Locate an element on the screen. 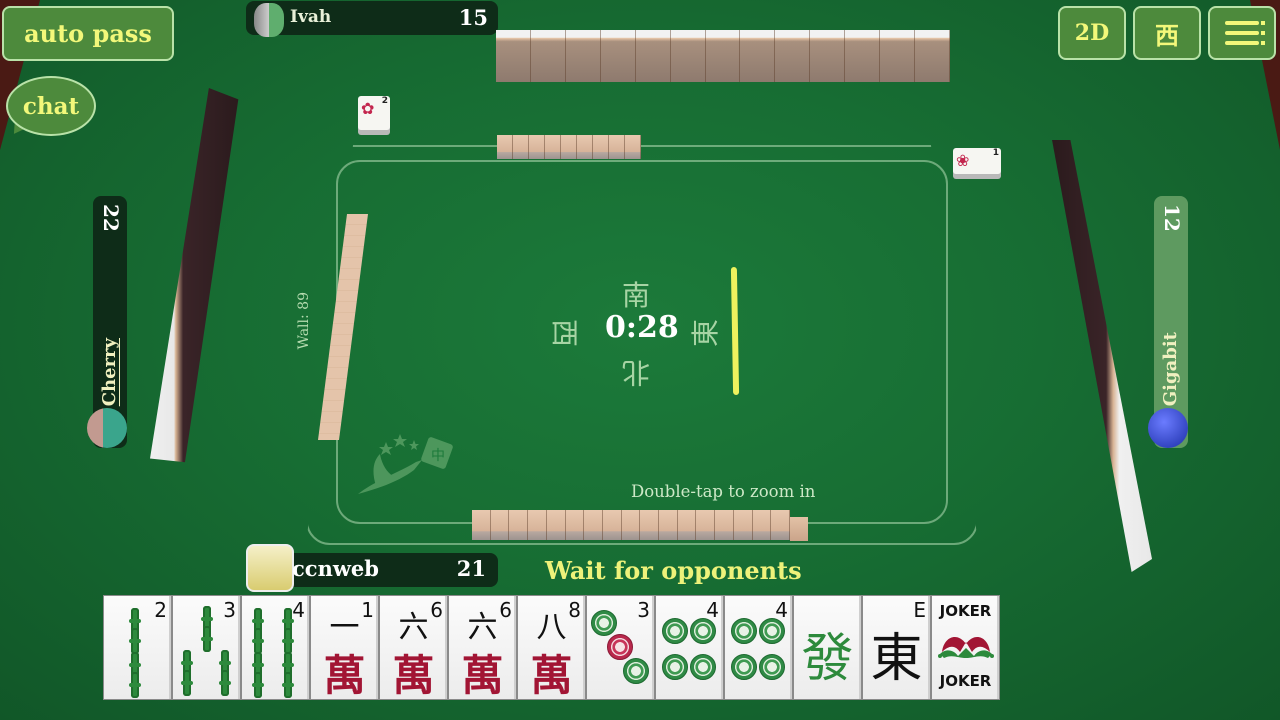 The image size is (1280, 720). honor-glyph: 發 is located at coordinates (827, 659).